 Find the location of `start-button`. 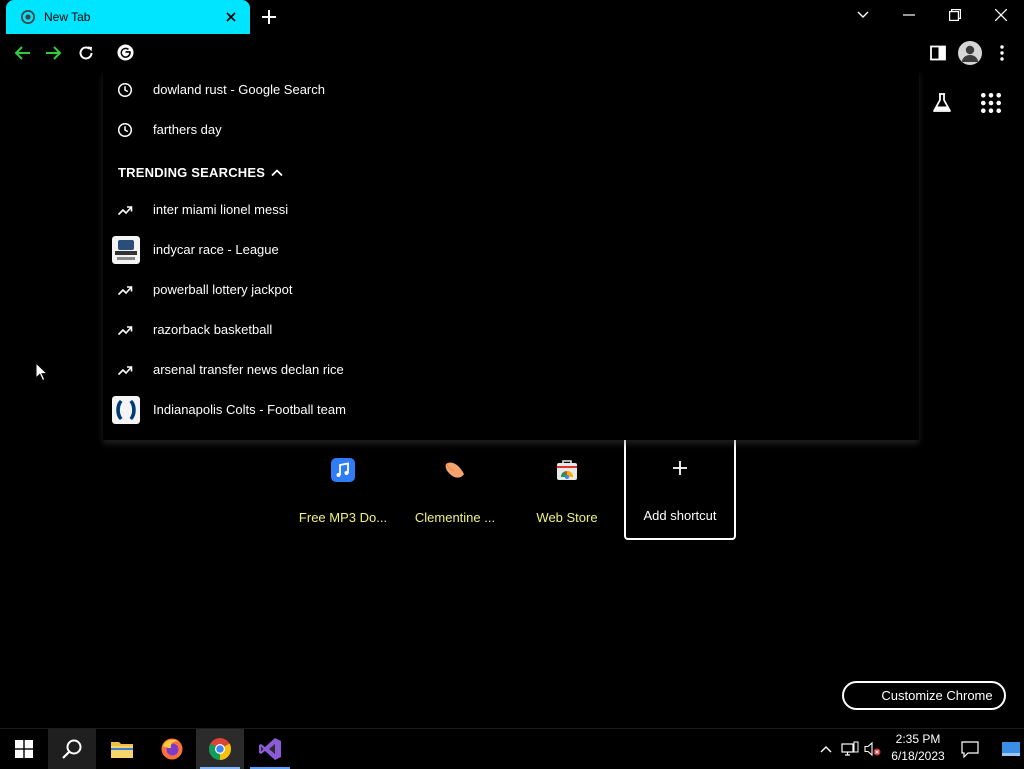

start-button is located at coordinates (24, 749).